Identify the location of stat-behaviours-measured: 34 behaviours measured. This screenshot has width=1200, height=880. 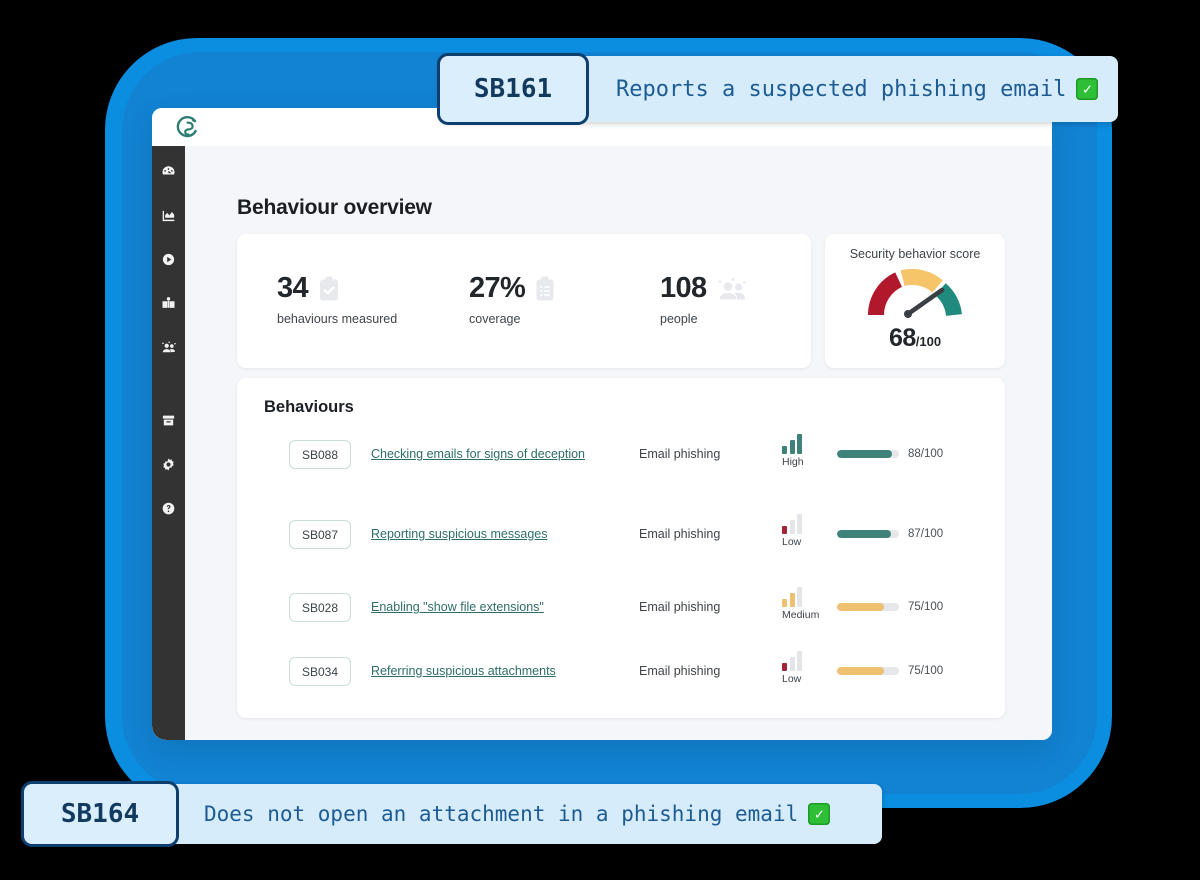
(337, 299).